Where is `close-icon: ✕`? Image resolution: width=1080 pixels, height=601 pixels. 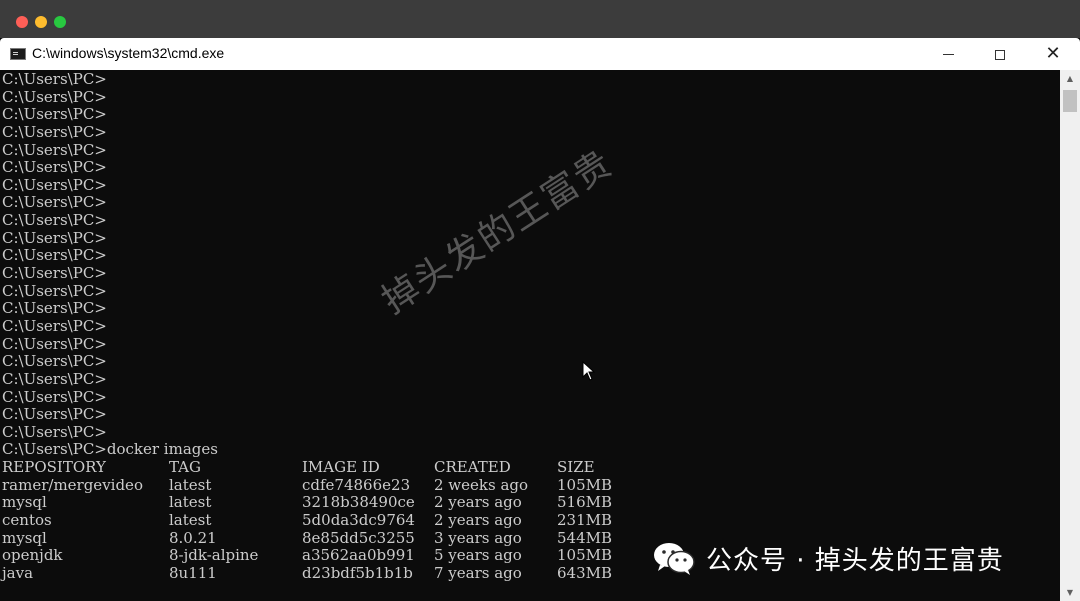 close-icon: ✕ is located at coordinates (1053, 53).